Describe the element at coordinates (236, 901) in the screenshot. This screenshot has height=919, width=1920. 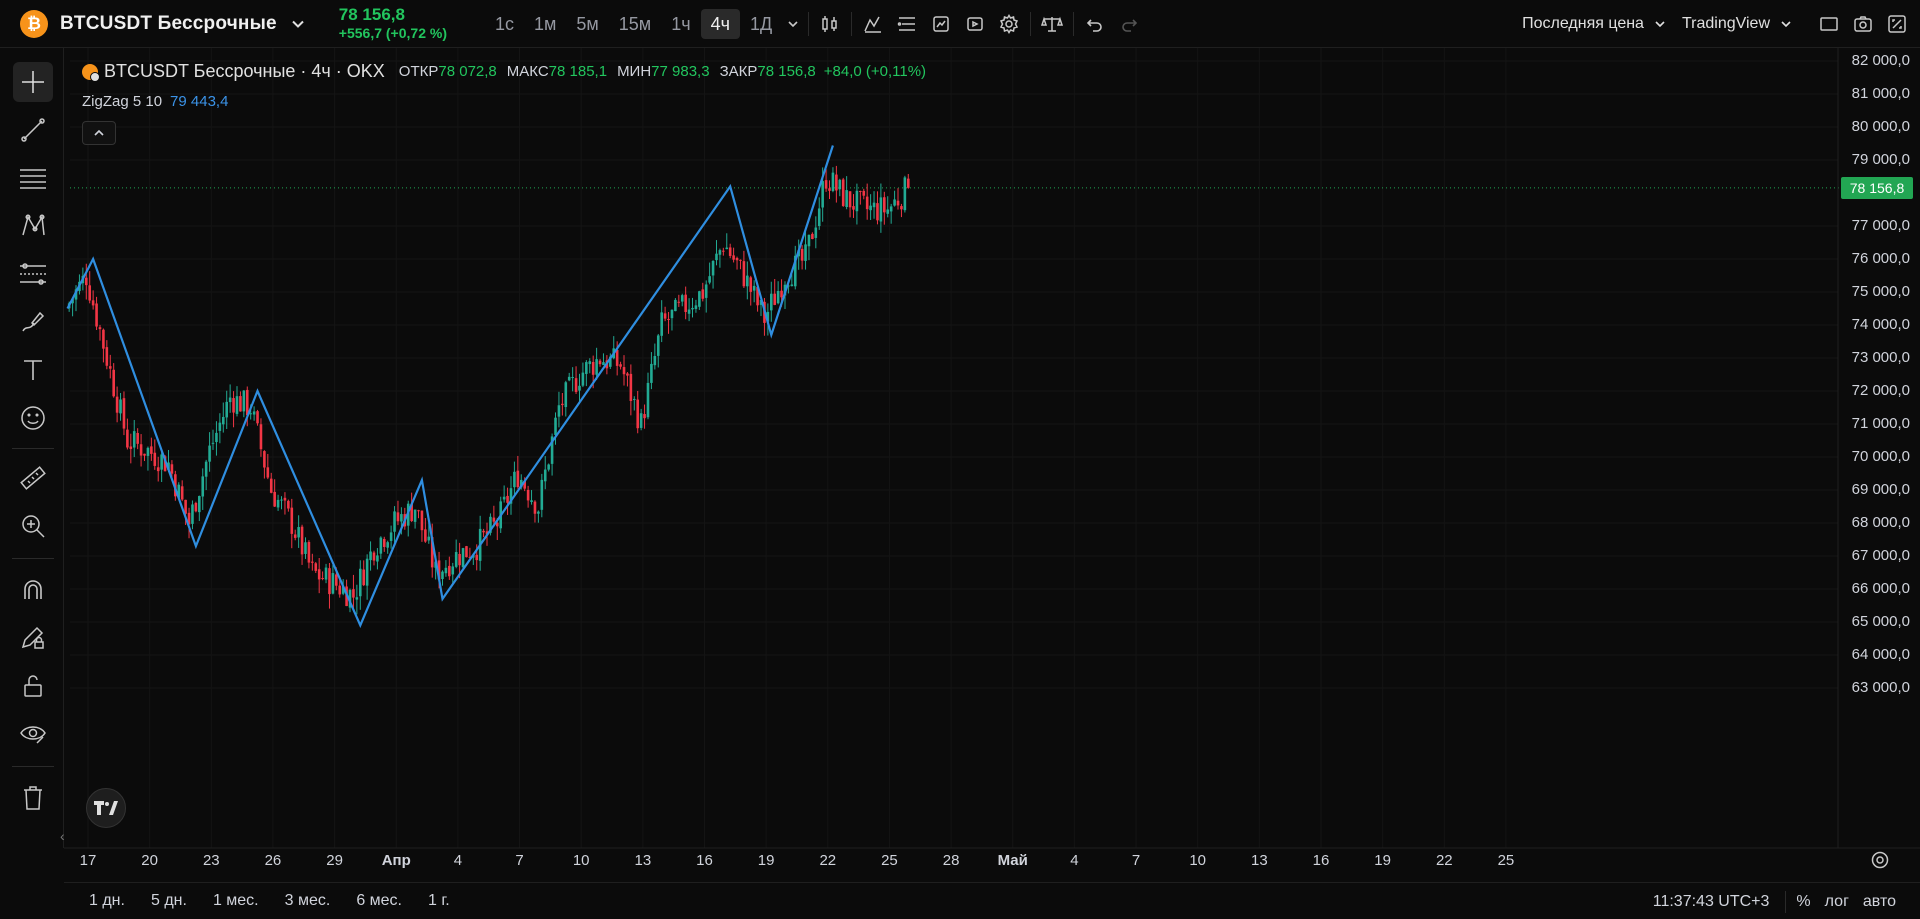
I see `range-1m: 1 мес.` at that location.